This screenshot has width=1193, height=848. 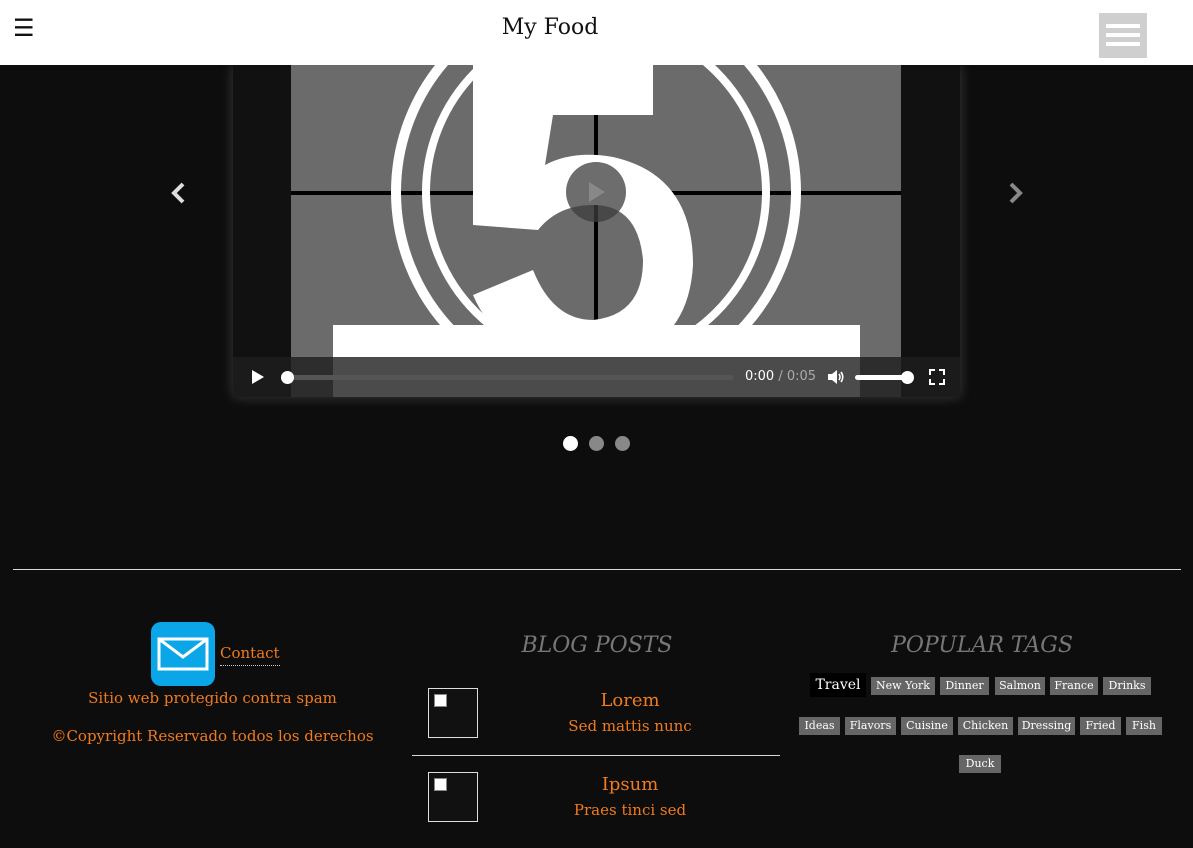 I want to click on tag-fried: Fried, so click(x=1100, y=726).